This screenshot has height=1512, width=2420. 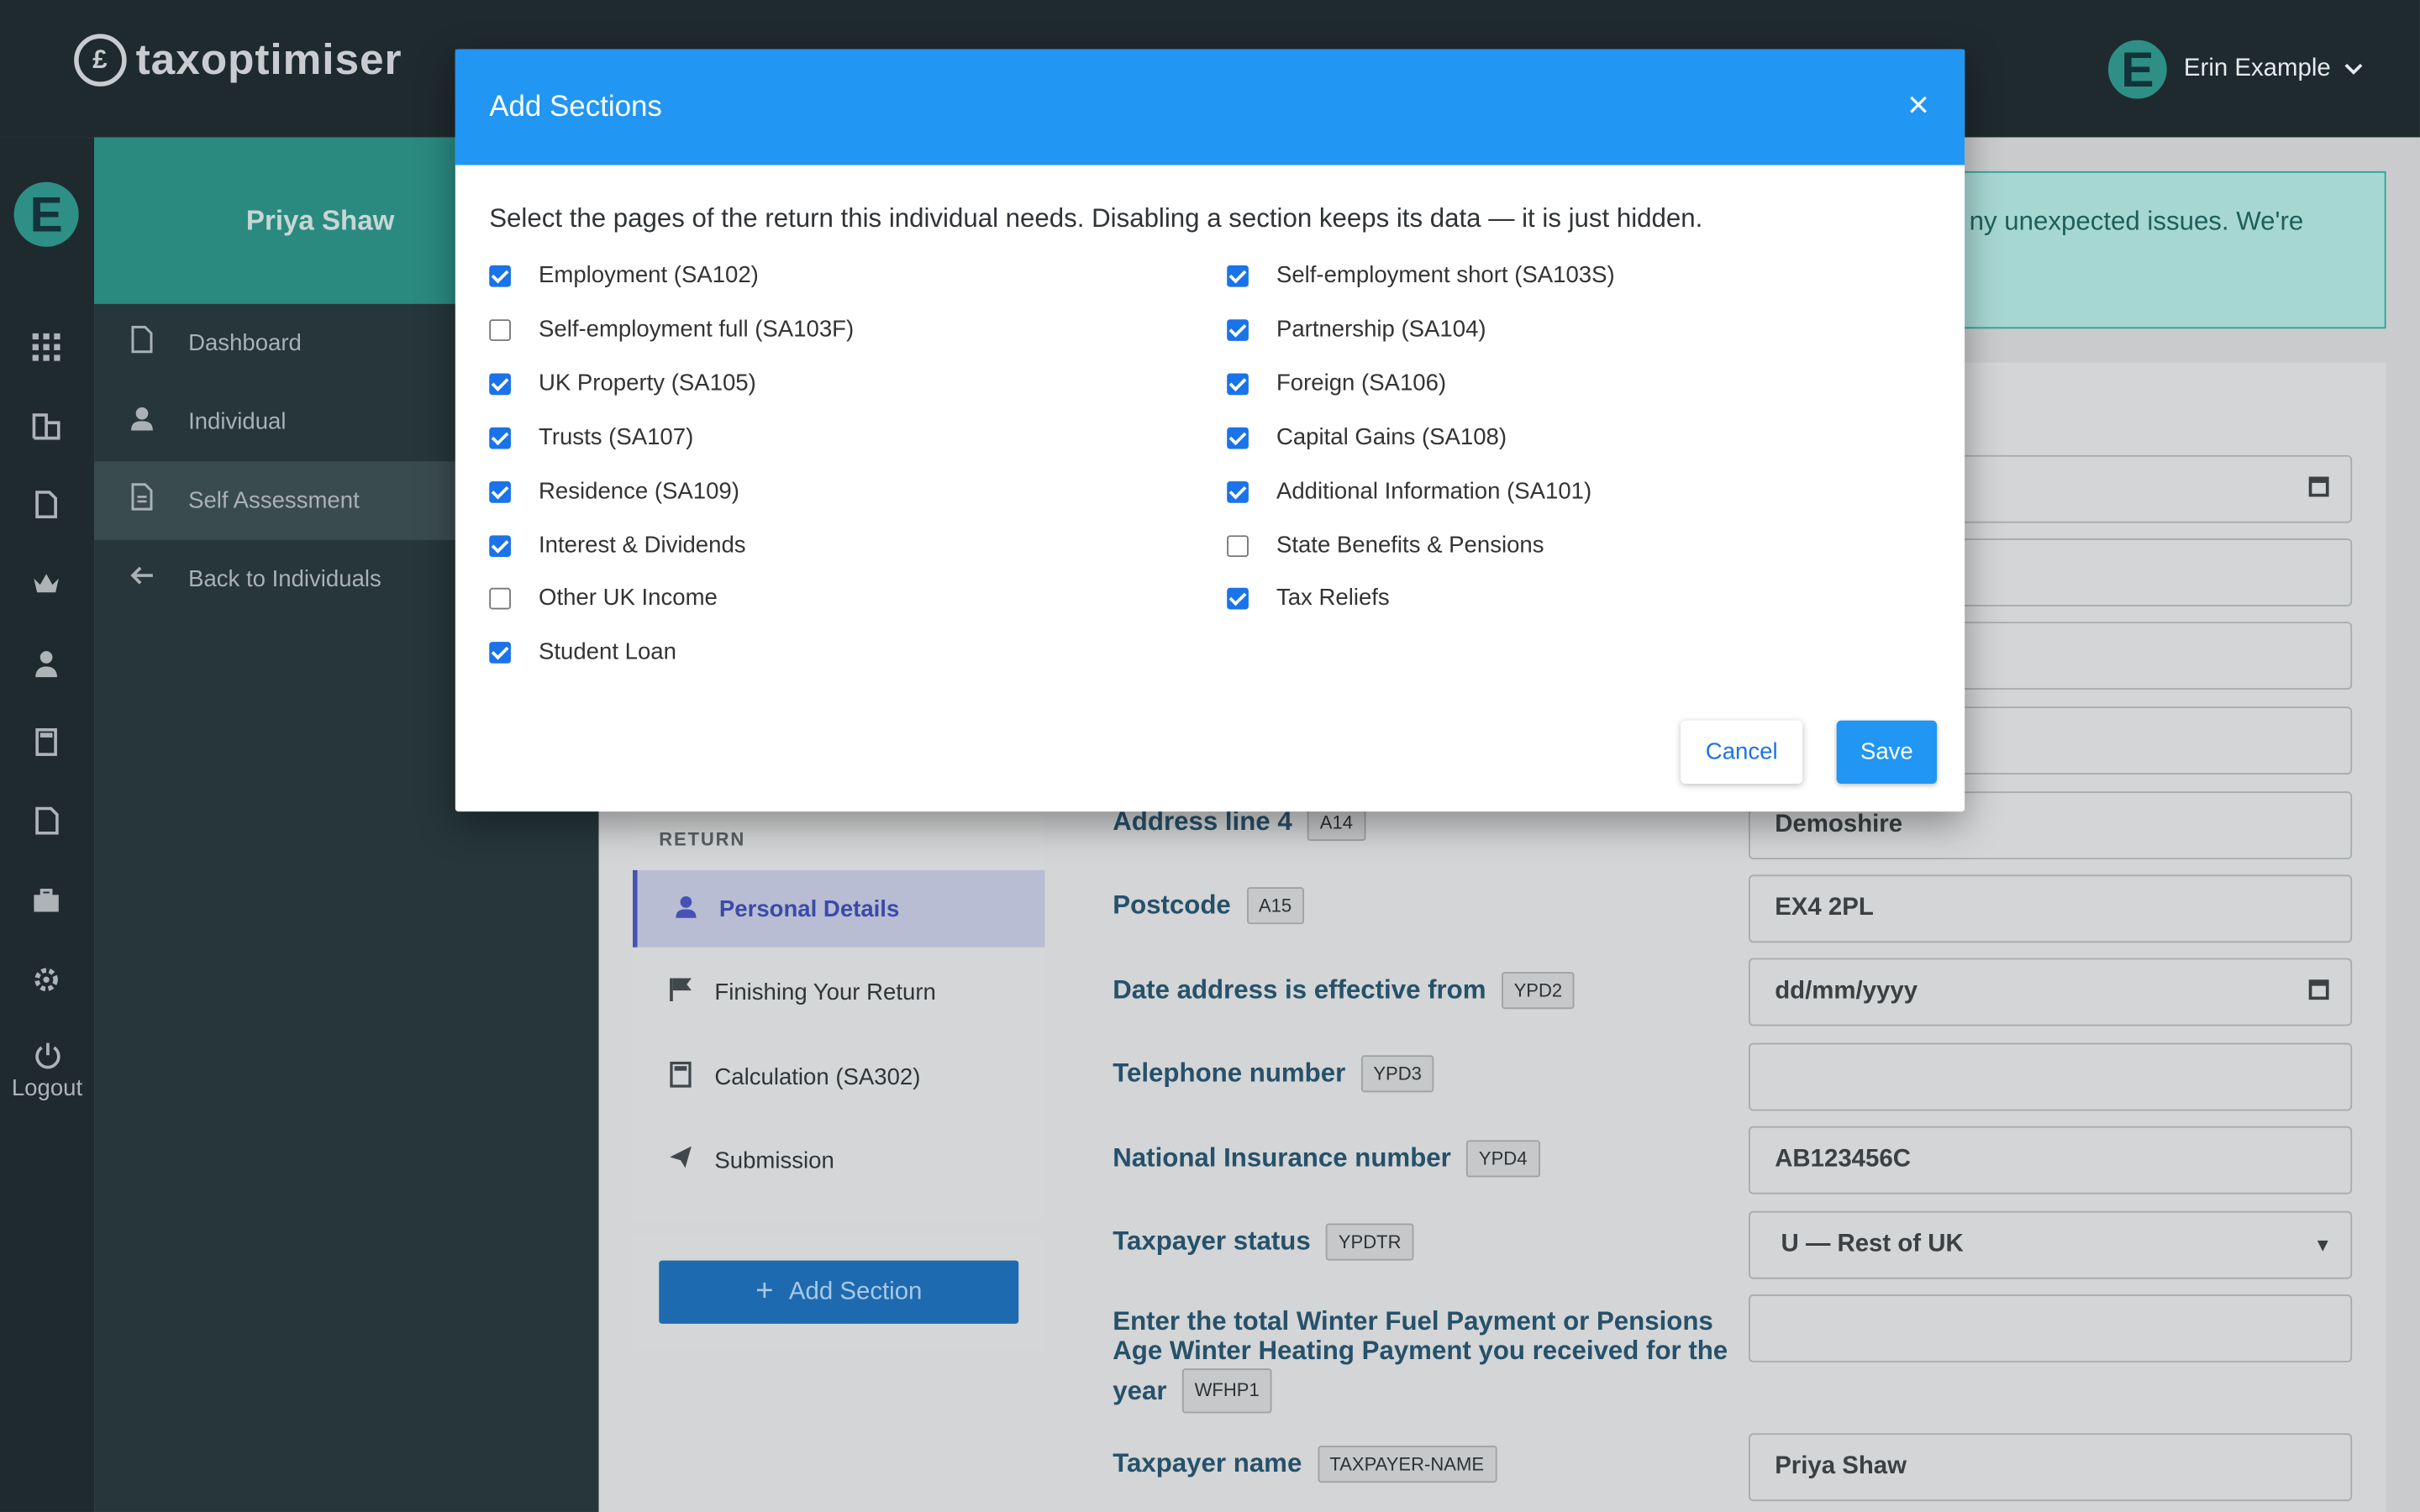 I want to click on return-item-calculation: Calculation (SA302), so click(x=839, y=1077).